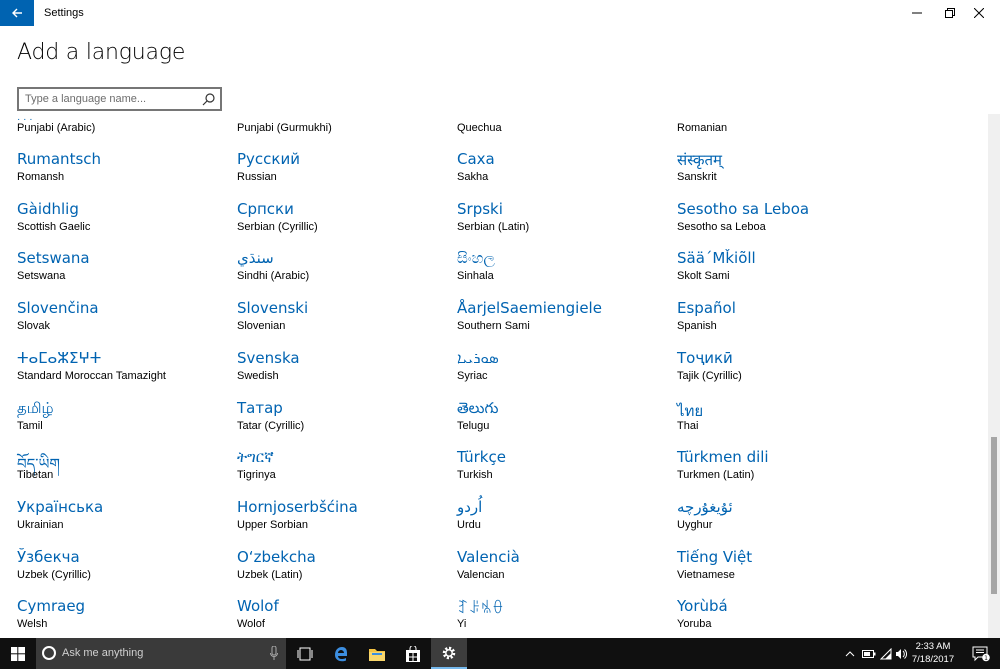  What do you see at coordinates (567, 273) in the screenshot?
I see `language-option: සිංහල Sinhala` at bounding box center [567, 273].